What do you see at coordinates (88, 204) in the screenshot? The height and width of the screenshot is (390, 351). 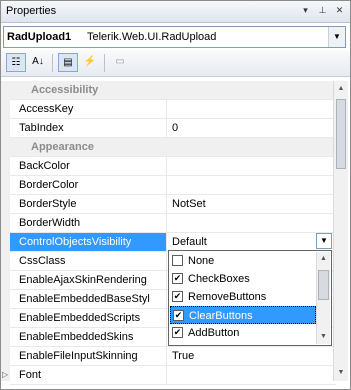 I see `property-name: BorderStyle` at bounding box center [88, 204].